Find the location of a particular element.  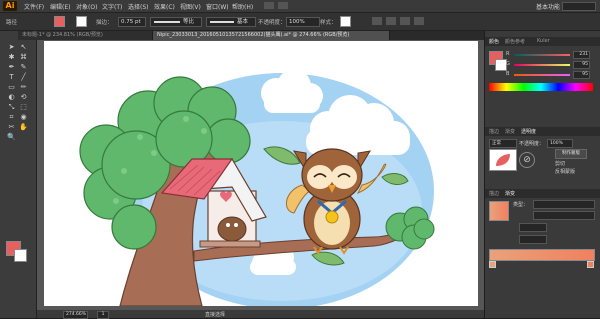

color-panel-tabs: 颜色 颜色参考 Kuler is located at coordinates (542, 41).